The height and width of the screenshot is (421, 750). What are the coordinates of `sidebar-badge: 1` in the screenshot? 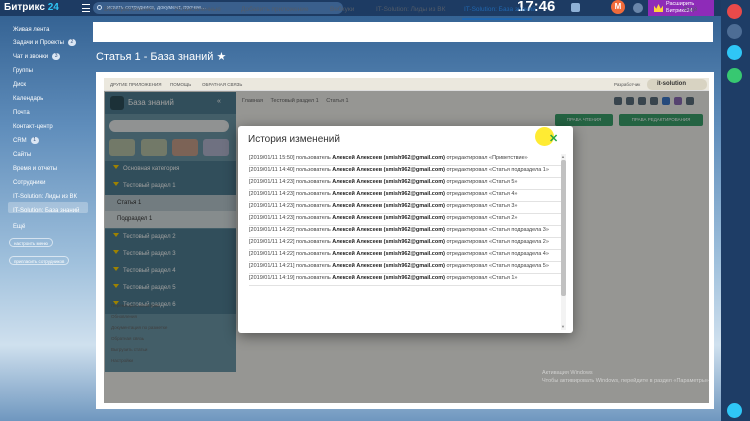 It's located at (34, 140).